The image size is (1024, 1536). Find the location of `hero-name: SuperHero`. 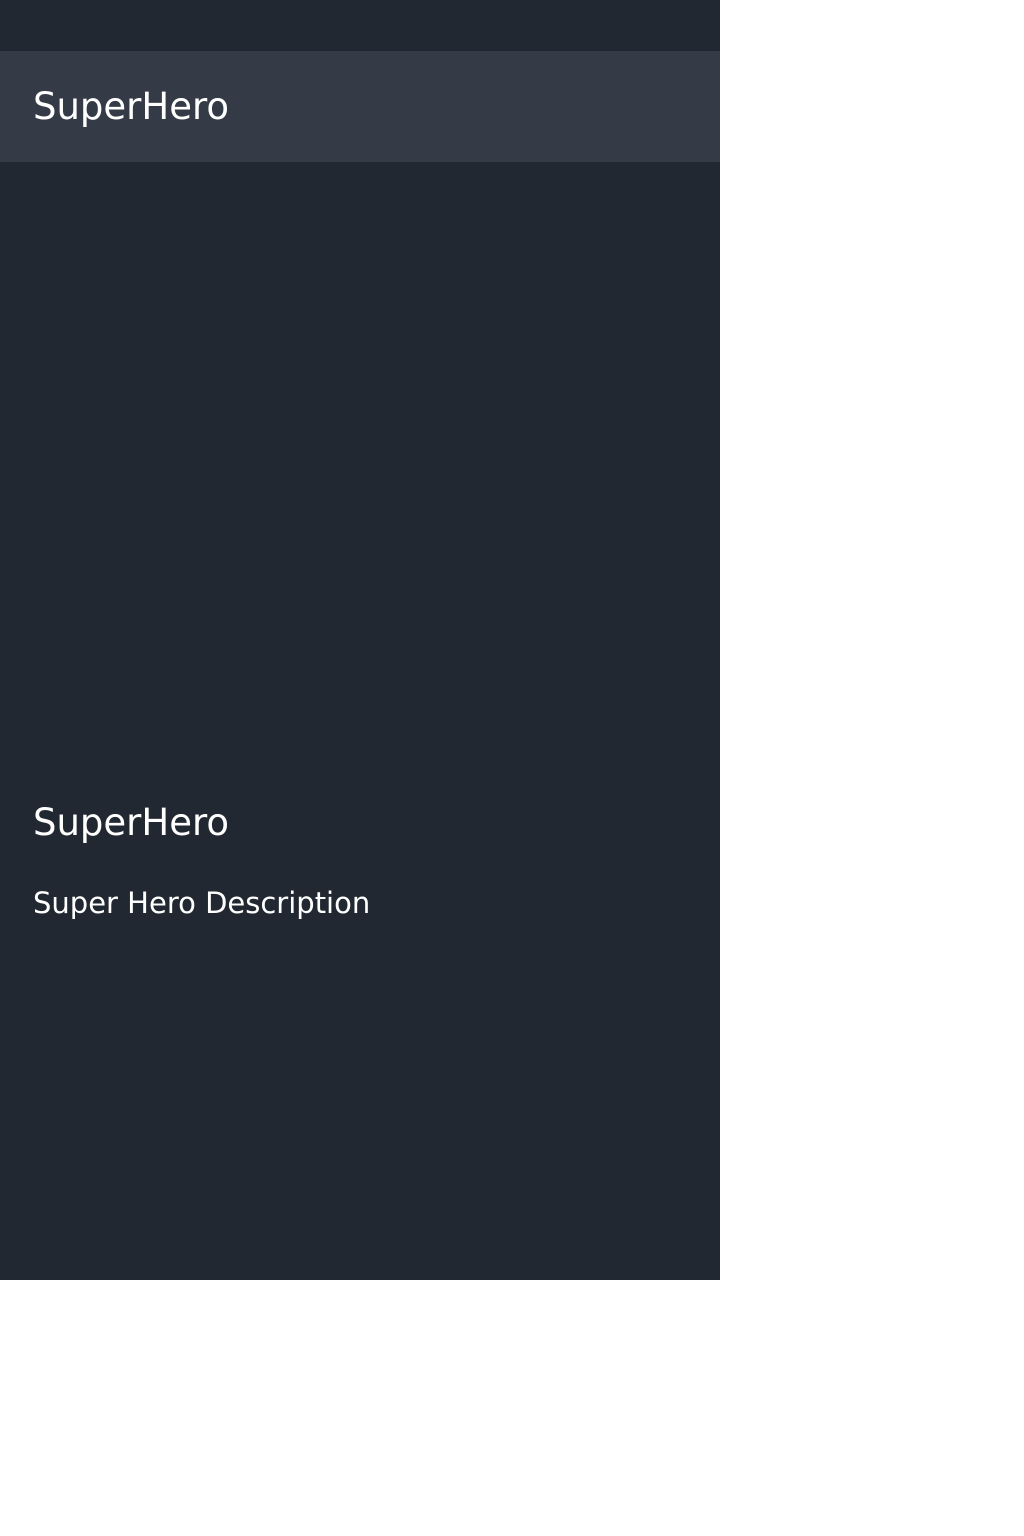

hero-name: SuperHero is located at coordinates (131, 822).